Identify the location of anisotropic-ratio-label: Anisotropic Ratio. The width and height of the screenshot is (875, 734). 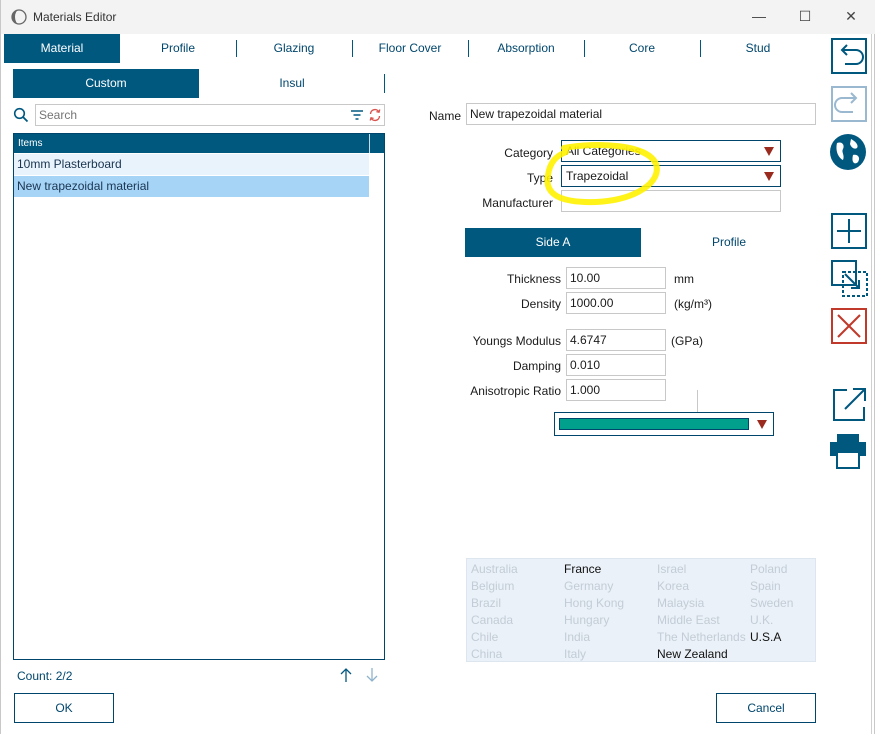
(515, 391).